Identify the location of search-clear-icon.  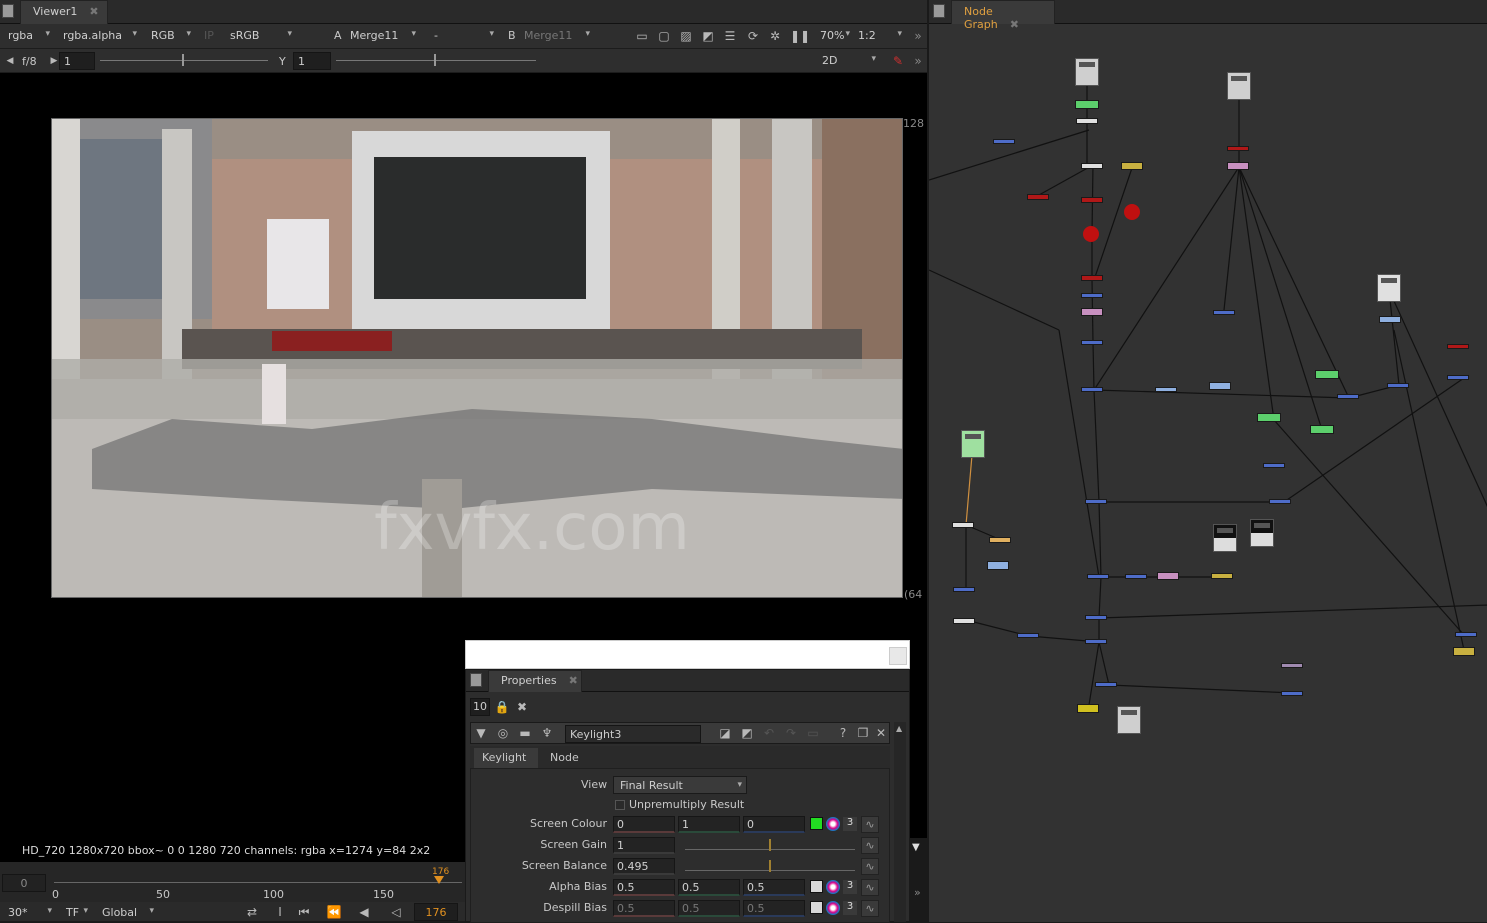
(898, 656).